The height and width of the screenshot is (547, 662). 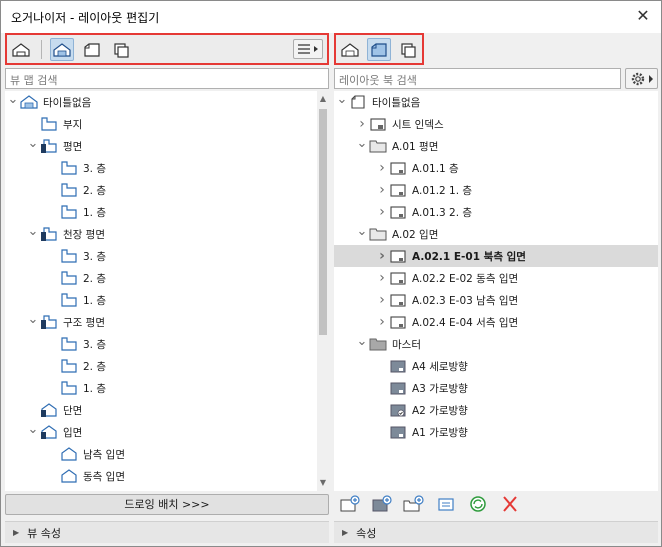 What do you see at coordinates (440, 388) in the screenshot?
I see `tree-item-label: A3 가로방향` at bounding box center [440, 388].